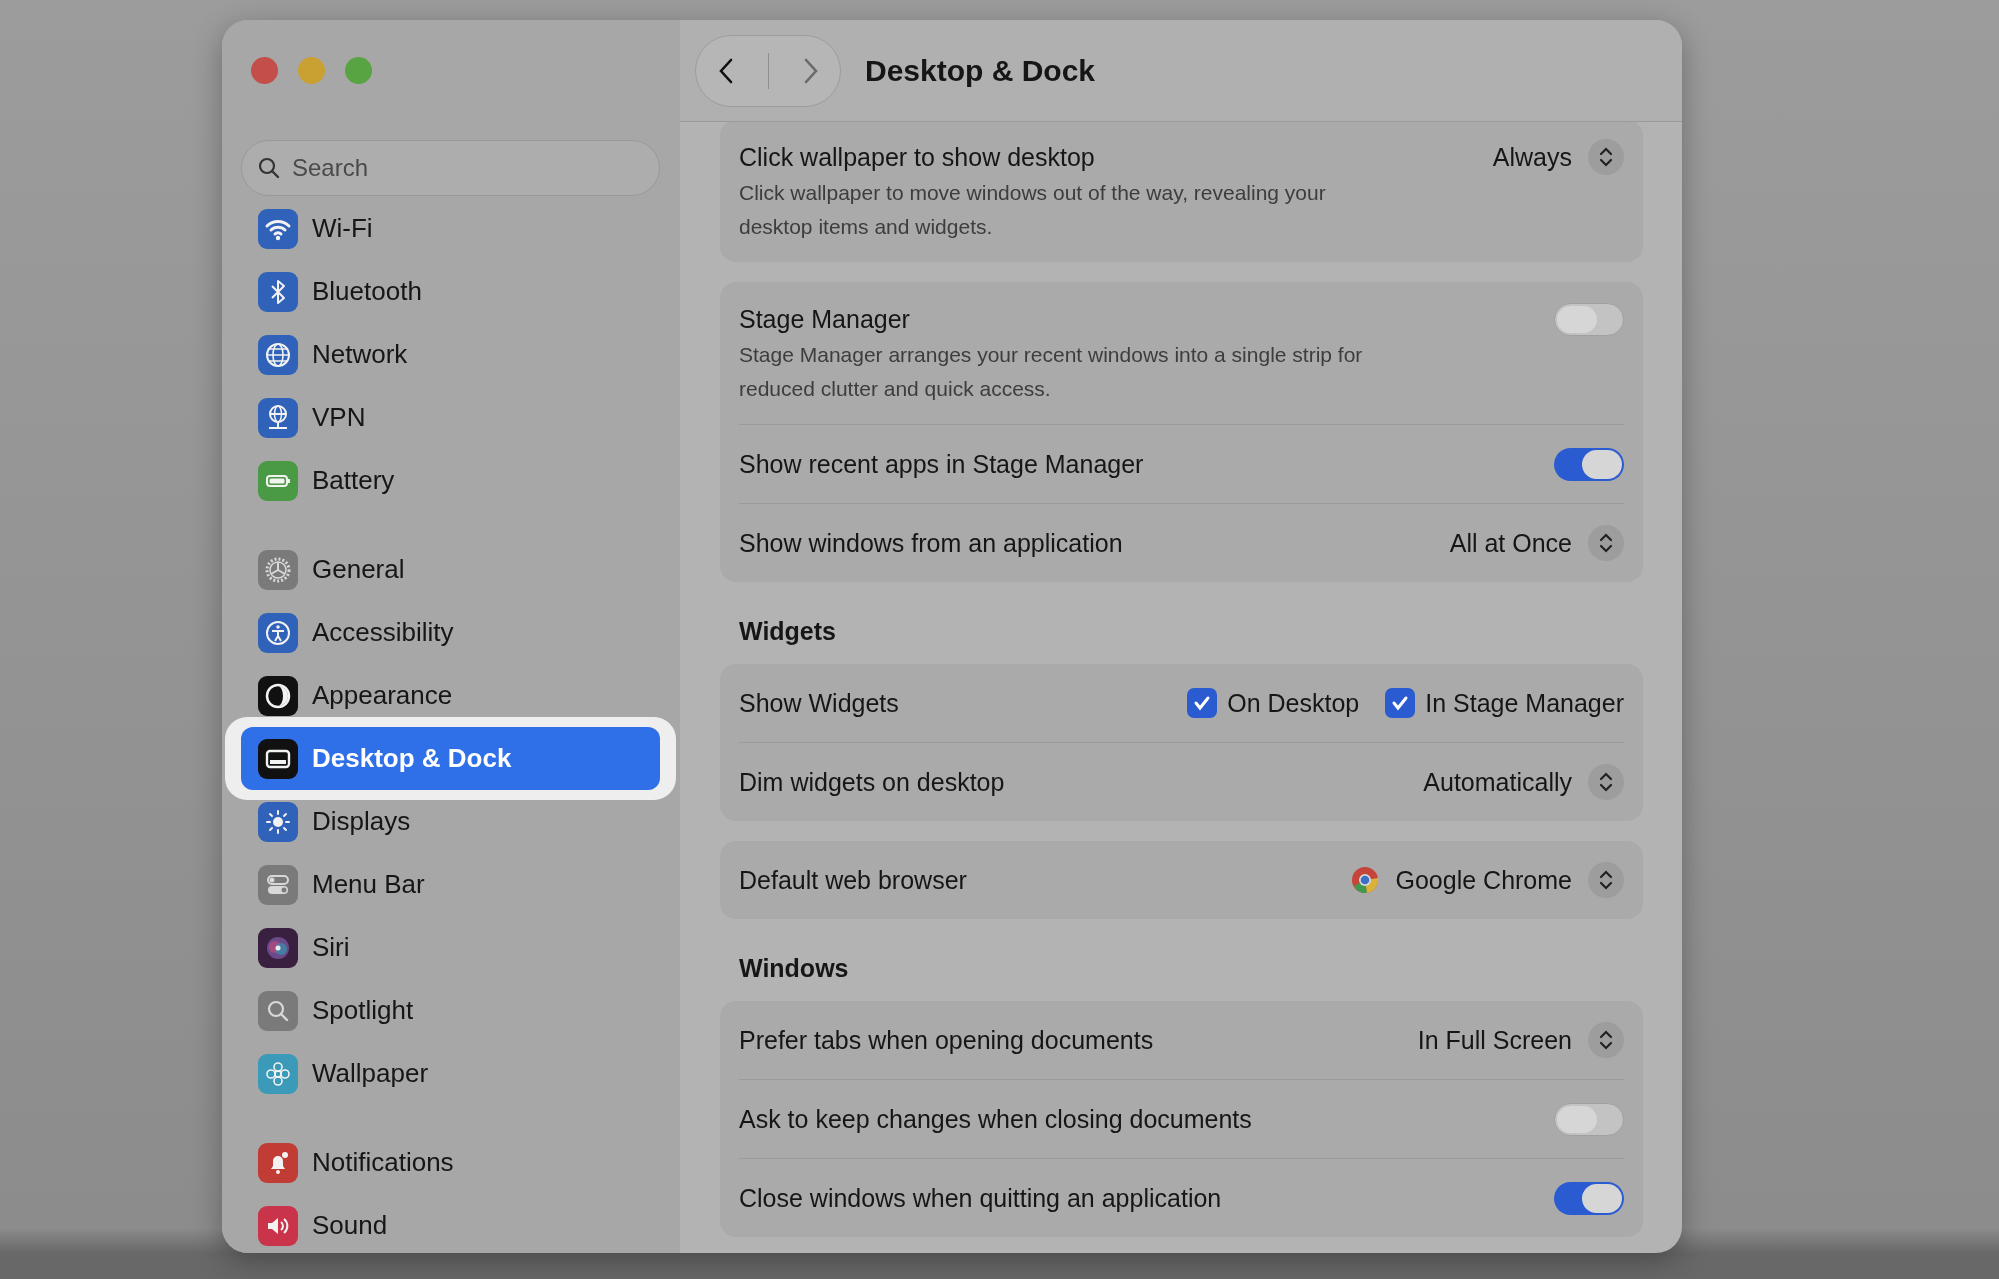 The width and height of the screenshot is (1999, 1279). I want to click on setting-label: Show Widgets, so click(819, 703).